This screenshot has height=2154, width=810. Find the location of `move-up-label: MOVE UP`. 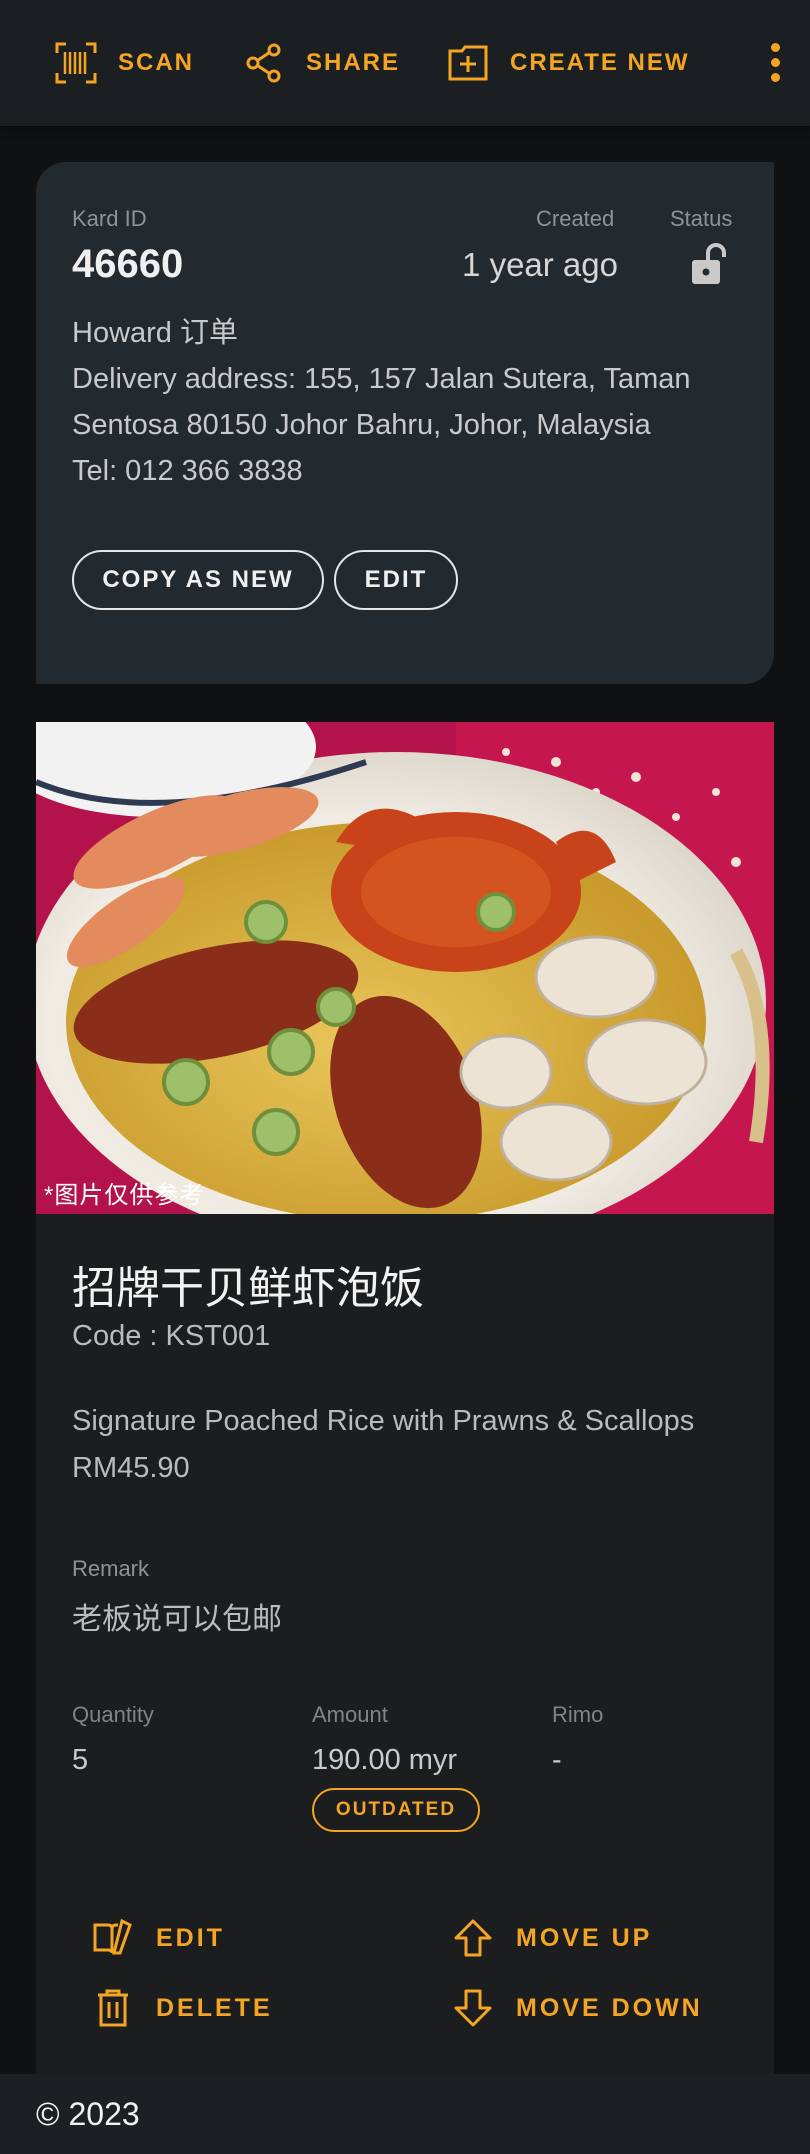

move-up-label: MOVE UP is located at coordinates (584, 1937).